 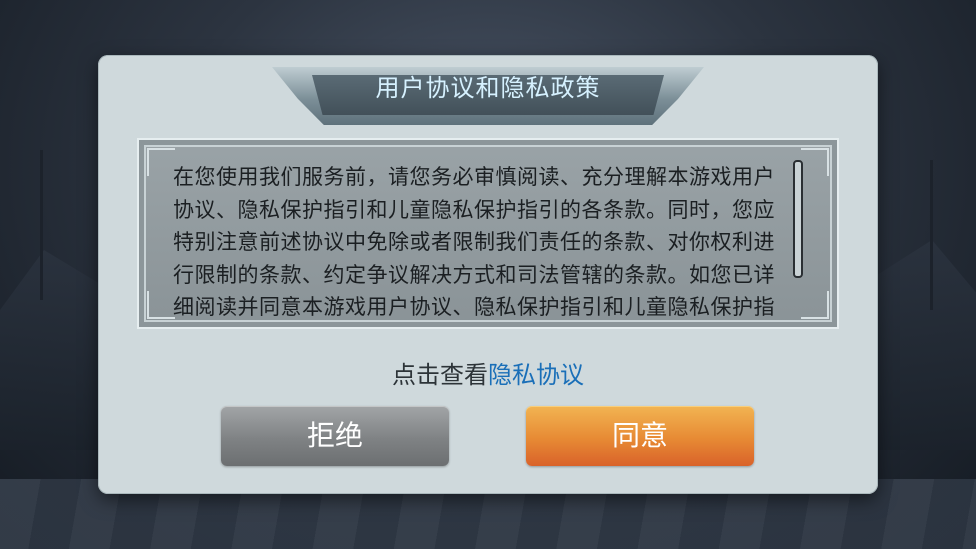 I want to click on privacy-policy-link: 隐私协议, so click(x=536, y=375).